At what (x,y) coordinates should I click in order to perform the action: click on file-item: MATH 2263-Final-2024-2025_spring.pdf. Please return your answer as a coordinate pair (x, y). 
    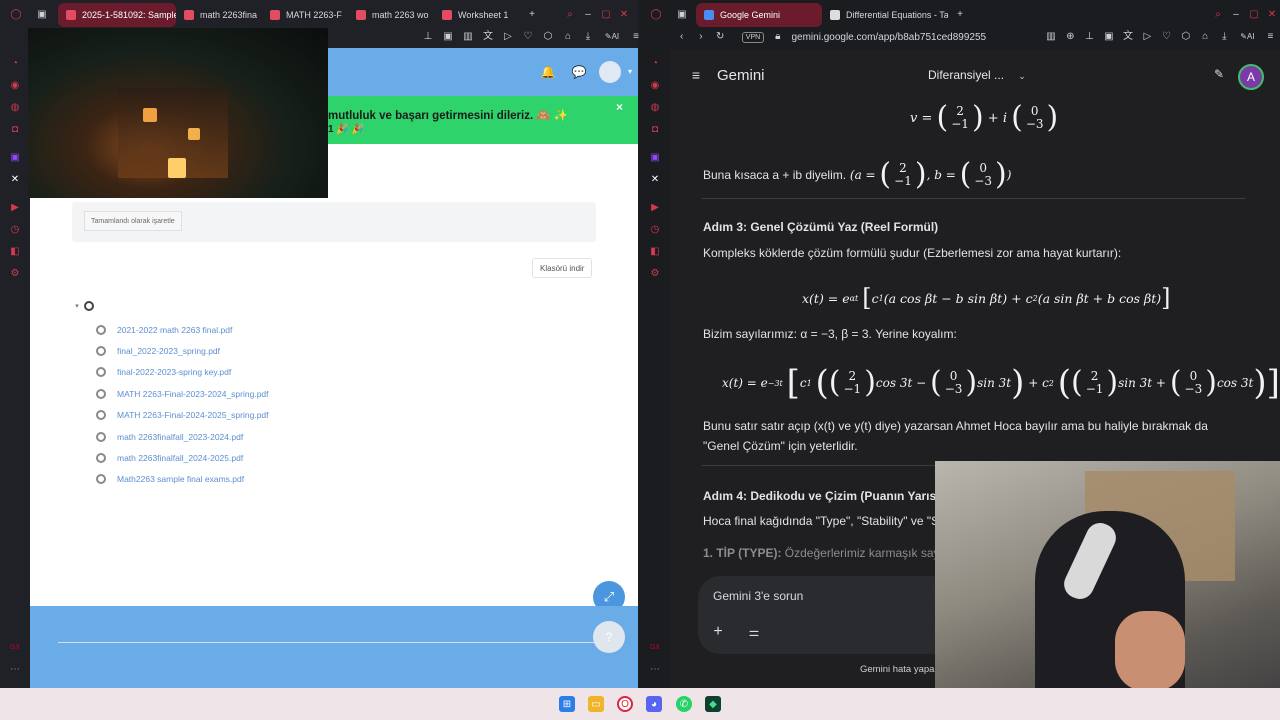
    Looking at the image, I should click on (182, 415).